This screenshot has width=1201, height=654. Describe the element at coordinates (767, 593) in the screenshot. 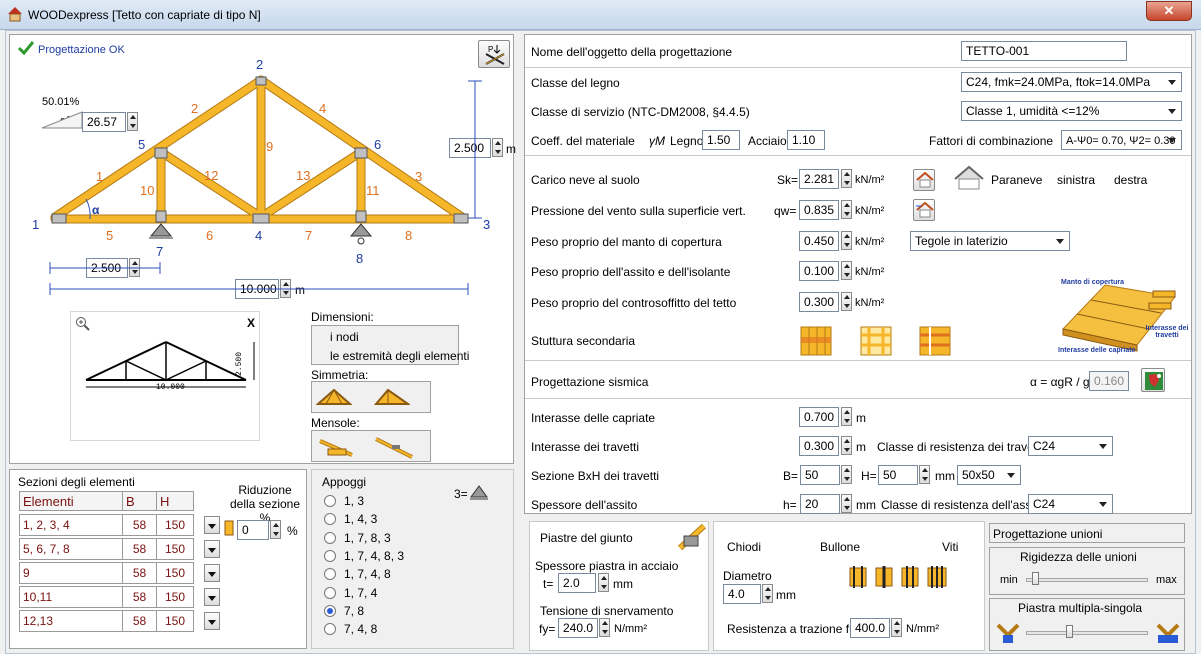

I see `diameter-spinner` at that location.